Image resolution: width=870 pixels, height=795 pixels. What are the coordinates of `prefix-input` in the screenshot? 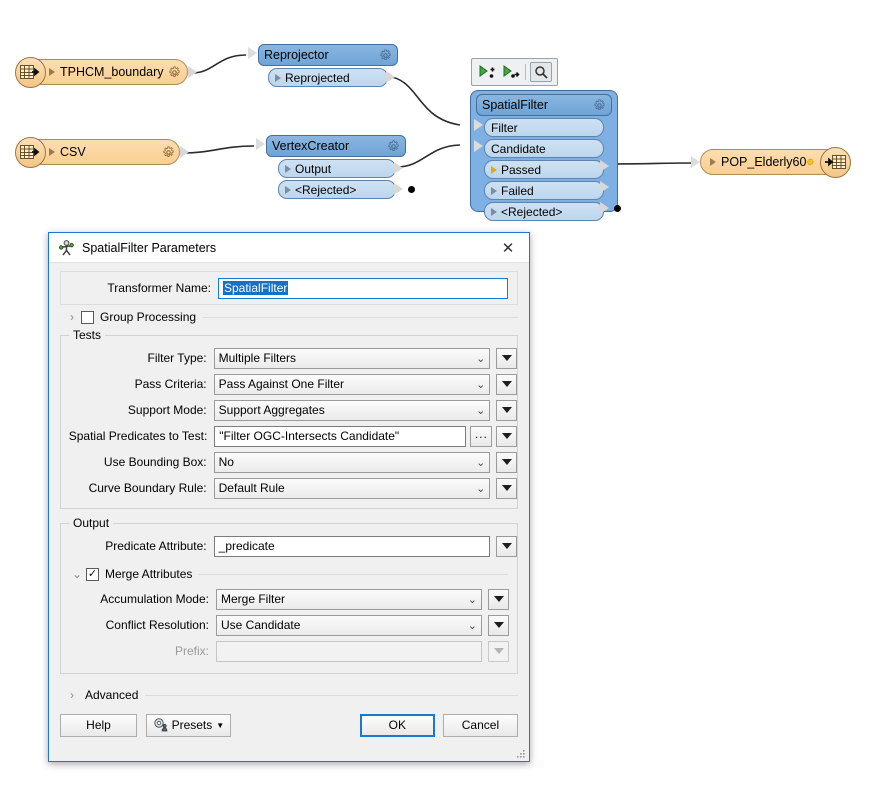 It's located at (349, 651).